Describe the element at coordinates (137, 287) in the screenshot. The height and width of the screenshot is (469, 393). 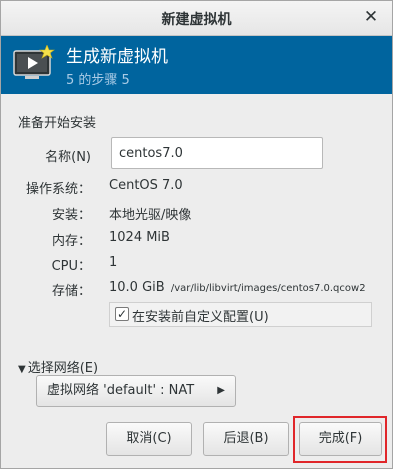
I see `storage-size: 10.0 GiB` at that location.